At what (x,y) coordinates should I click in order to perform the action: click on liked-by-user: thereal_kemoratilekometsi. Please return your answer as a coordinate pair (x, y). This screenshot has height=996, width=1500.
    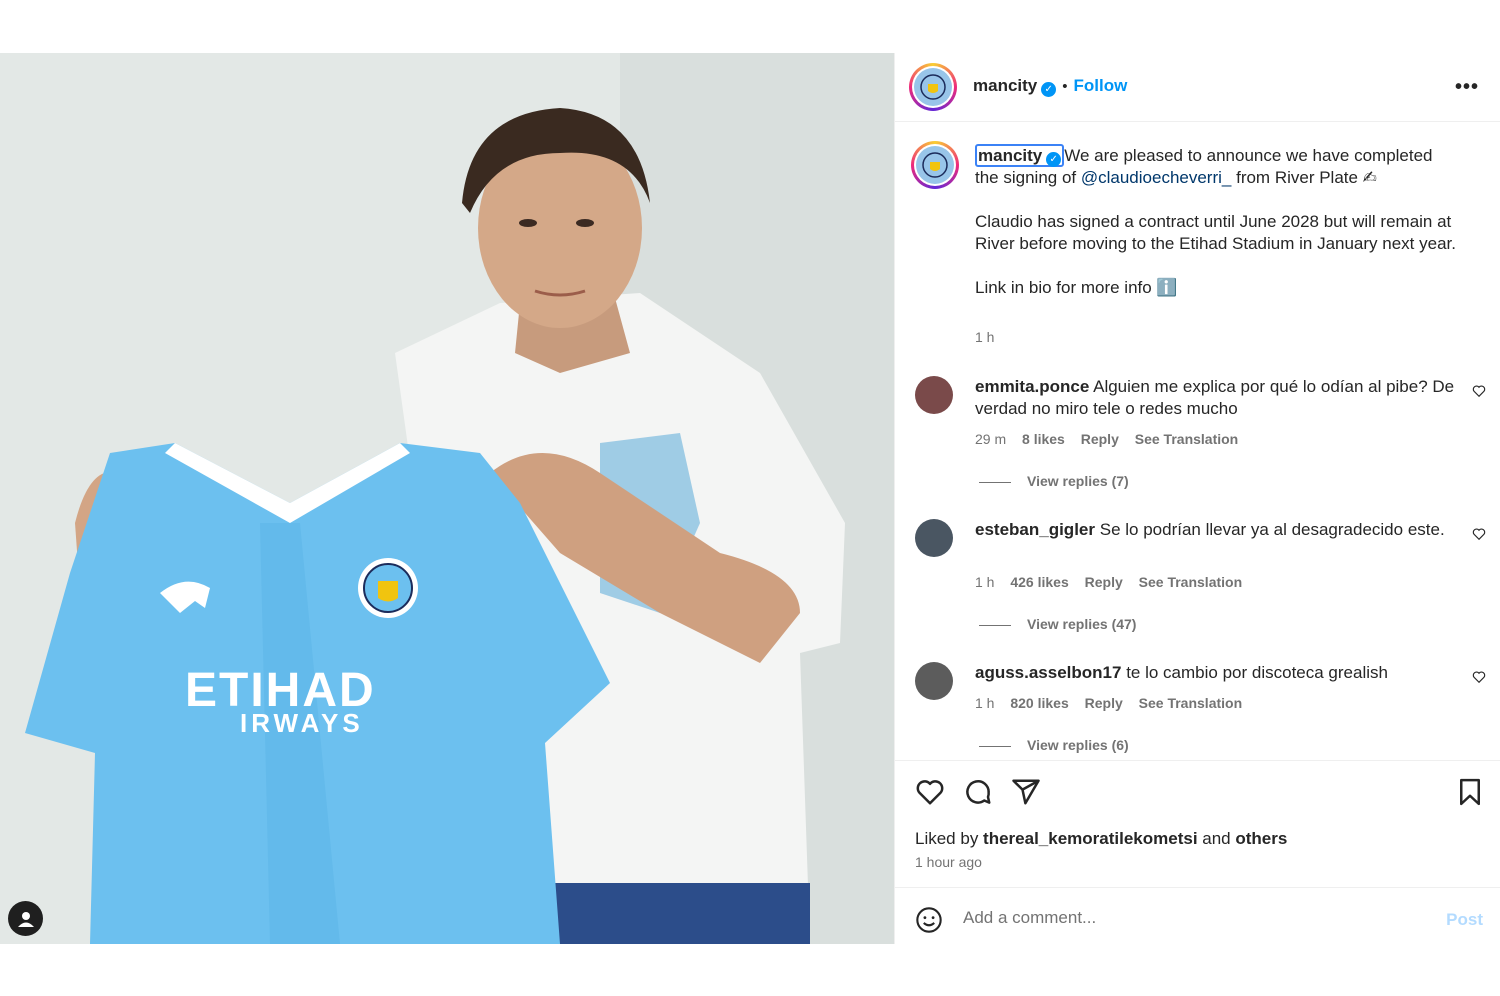
    Looking at the image, I should click on (1090, 838).